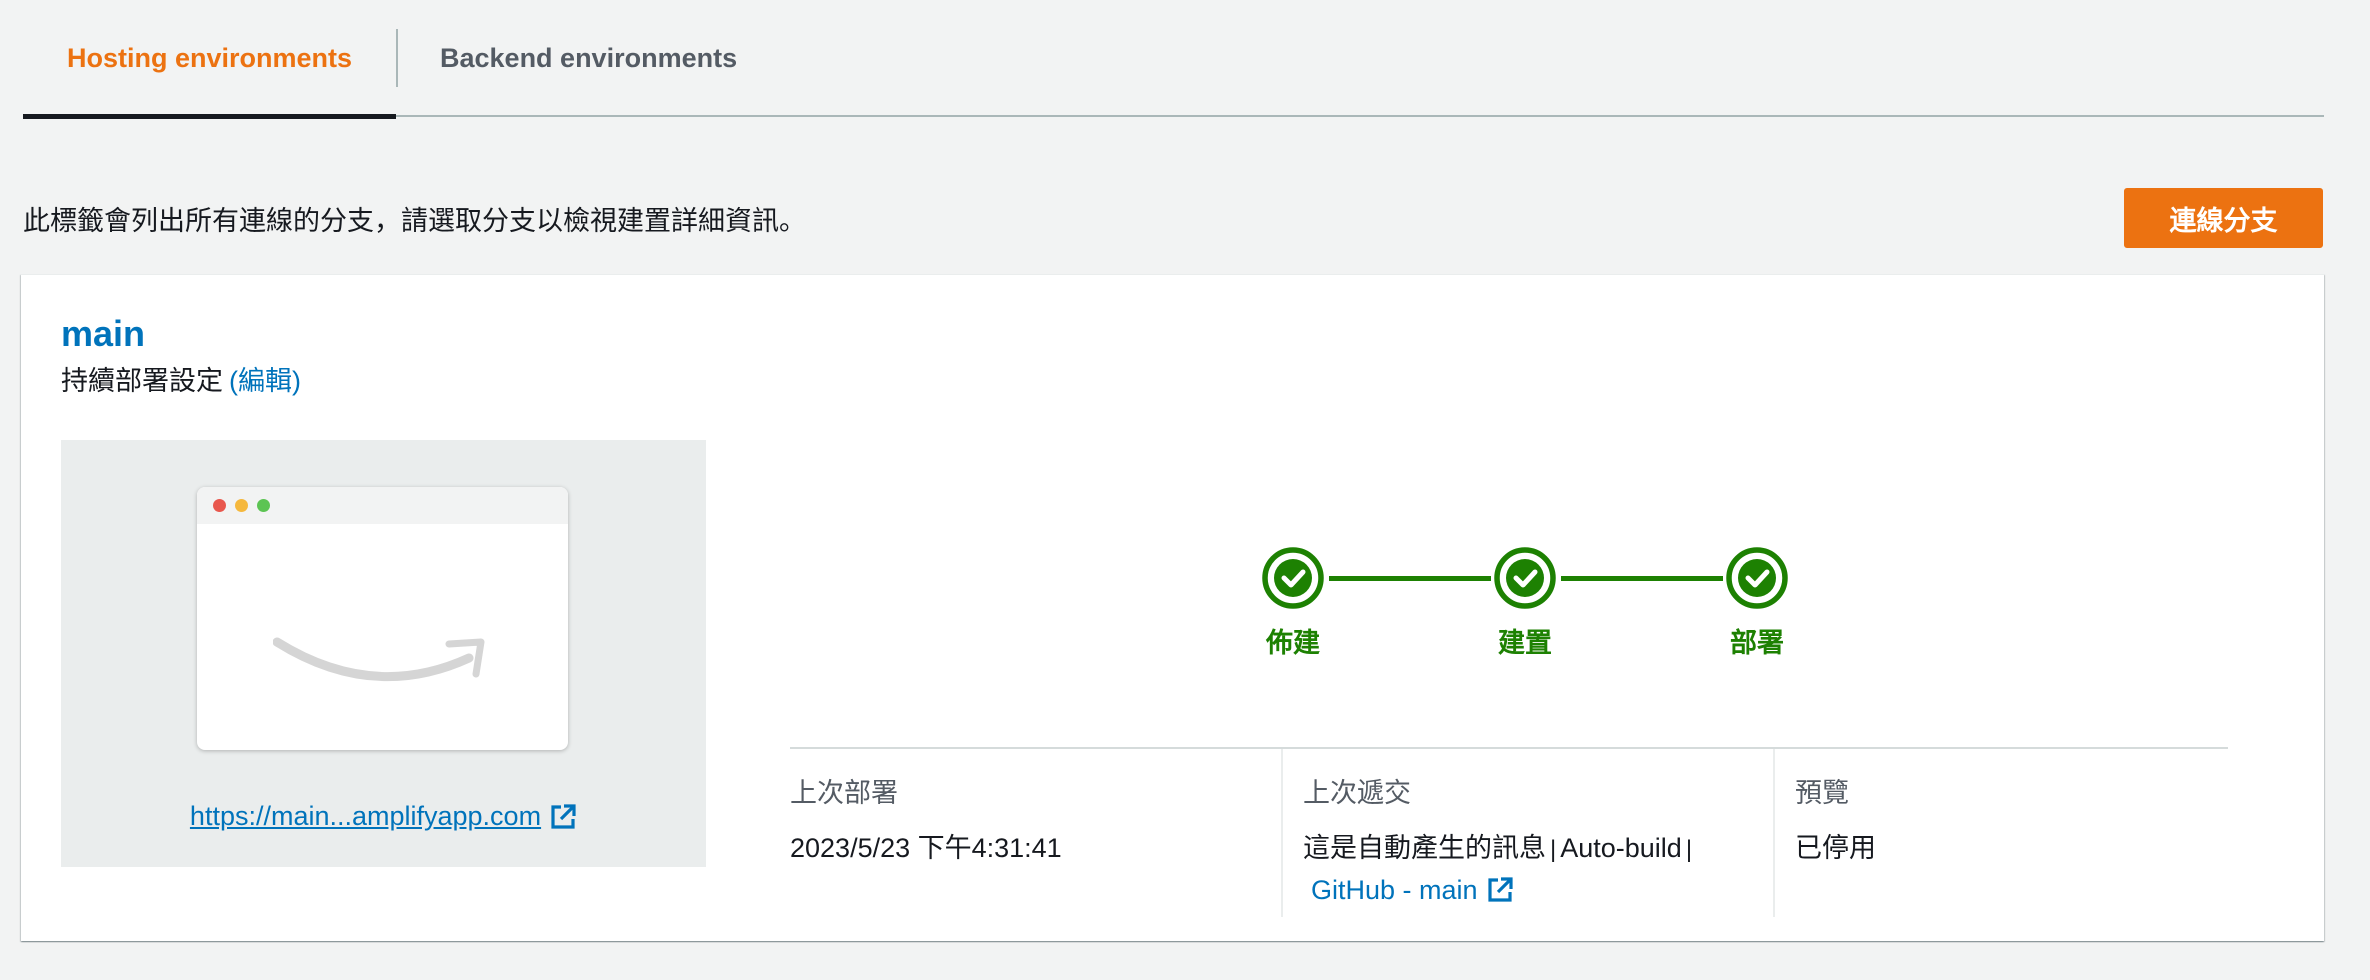 Image resolution: width=2370 pixels, height=980 pixels. I want to click on amazon-smile-logo-icon, so click(379, 659).